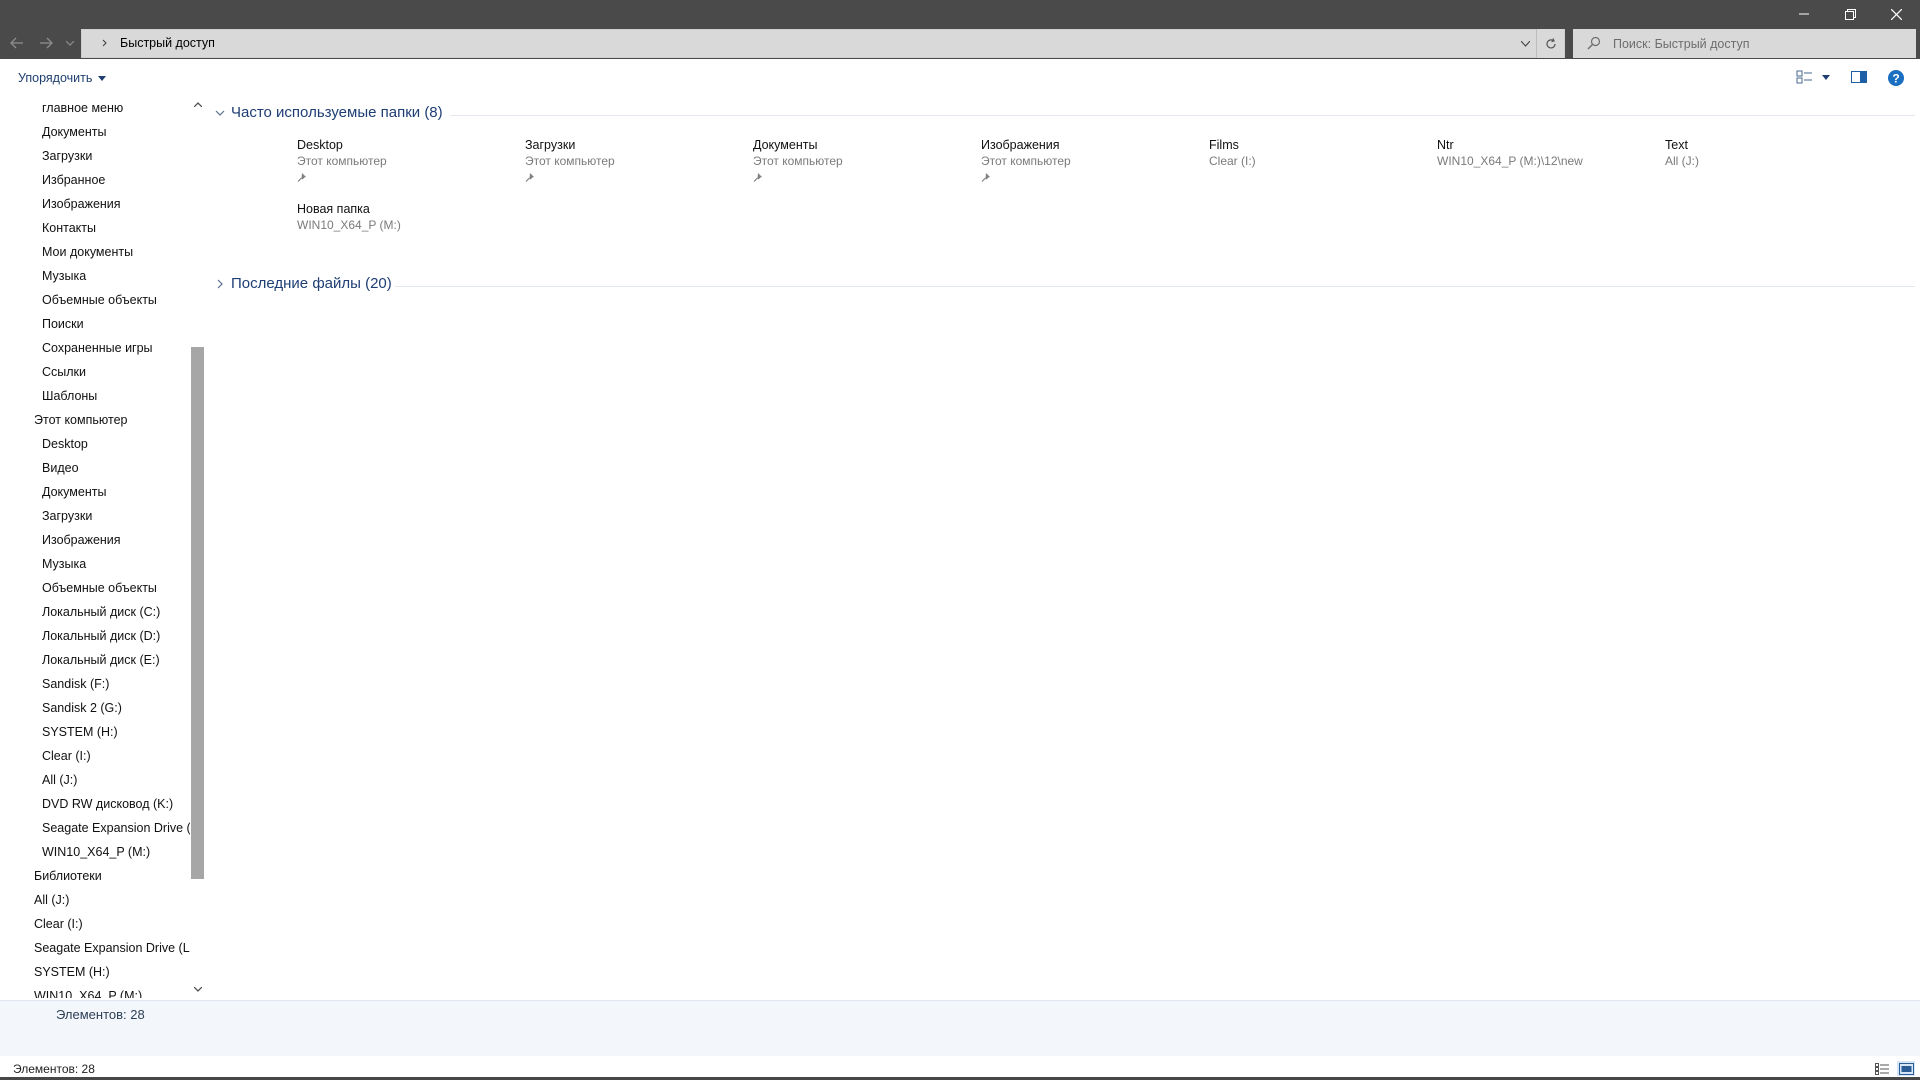 This screenshot has width=1920, height=1080. What do you see at coordinates (94, 444) in the screenshot?
I see `nav-item: Desktop` at bounding box center [94, 444].